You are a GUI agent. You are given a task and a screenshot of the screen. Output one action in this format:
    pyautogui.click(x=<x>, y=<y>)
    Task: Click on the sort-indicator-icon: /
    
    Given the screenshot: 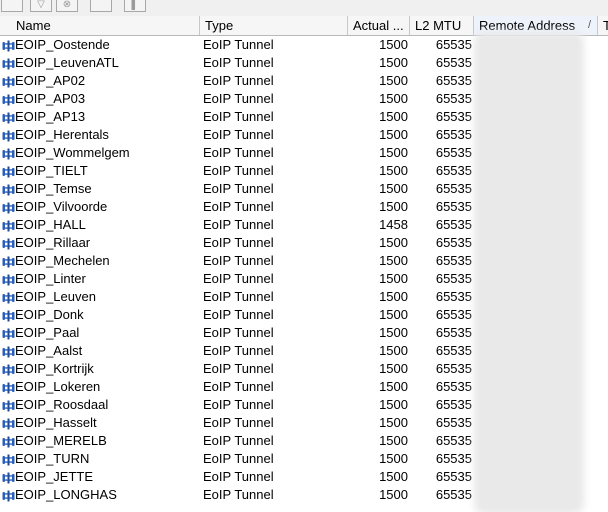 What is the action you would take?
    pyautogui.click(x=589, y=25)
    